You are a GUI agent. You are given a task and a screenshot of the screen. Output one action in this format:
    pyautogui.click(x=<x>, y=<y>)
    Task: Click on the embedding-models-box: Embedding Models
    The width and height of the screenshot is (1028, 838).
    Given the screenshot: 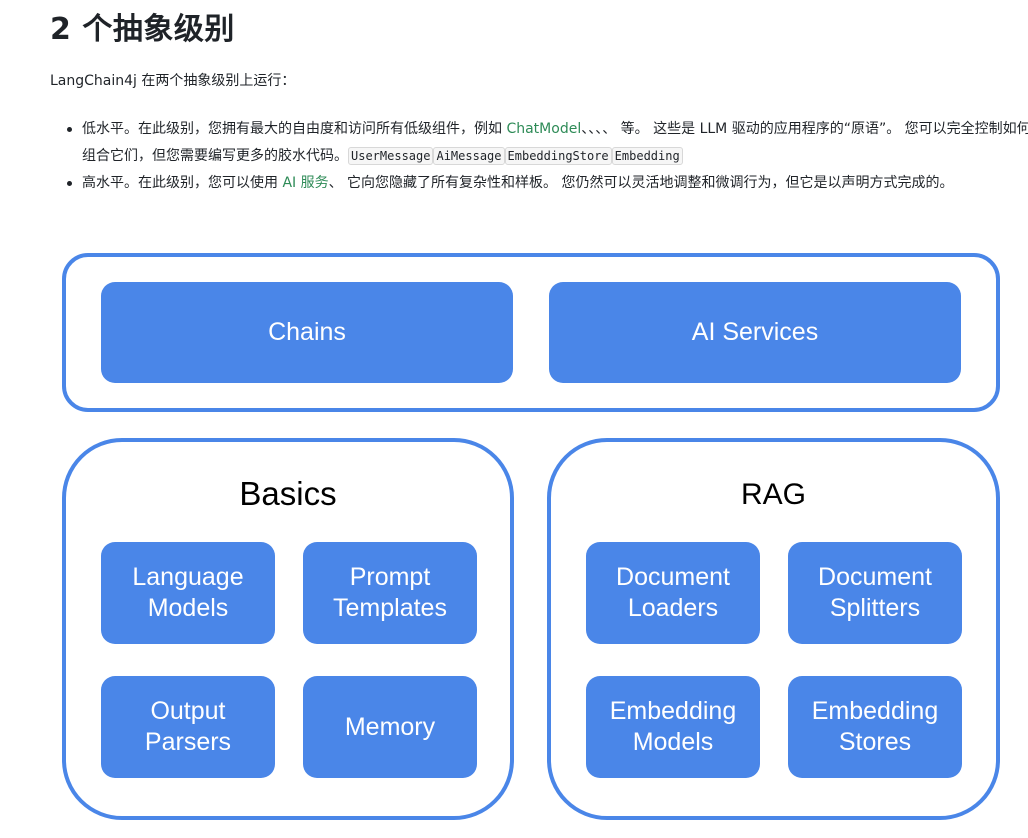 What is the action you would take?
    pyautogui.click(x=673, y=727)
    